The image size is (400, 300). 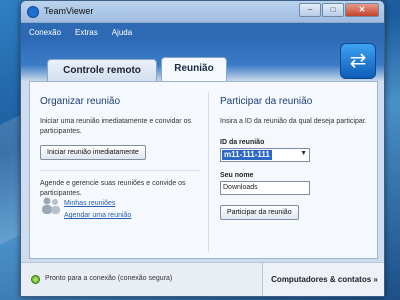 I want to click on minimize-button: –, so click(x=310, y=10).